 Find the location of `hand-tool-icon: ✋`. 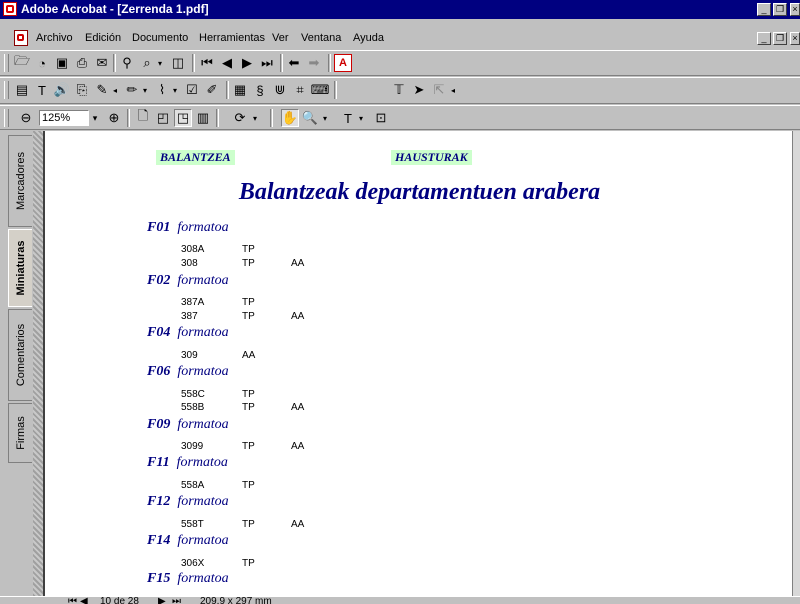

hand-tool-icon: ✋ is located at coordinates (290, 118).